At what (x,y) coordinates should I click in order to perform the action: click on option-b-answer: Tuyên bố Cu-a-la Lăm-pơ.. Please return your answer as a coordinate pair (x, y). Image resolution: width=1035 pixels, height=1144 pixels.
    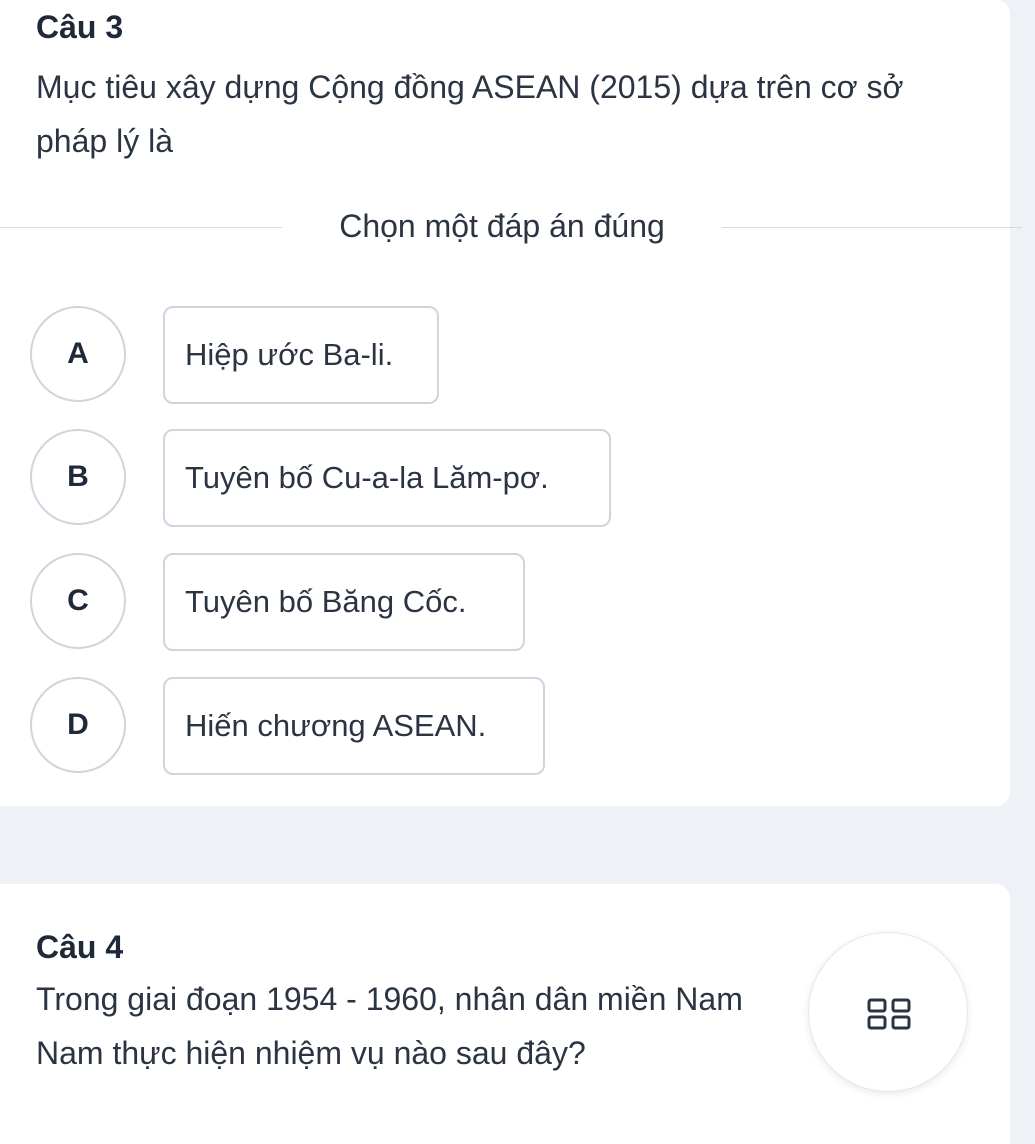
    Looking at the image, I should click on (387, 478).